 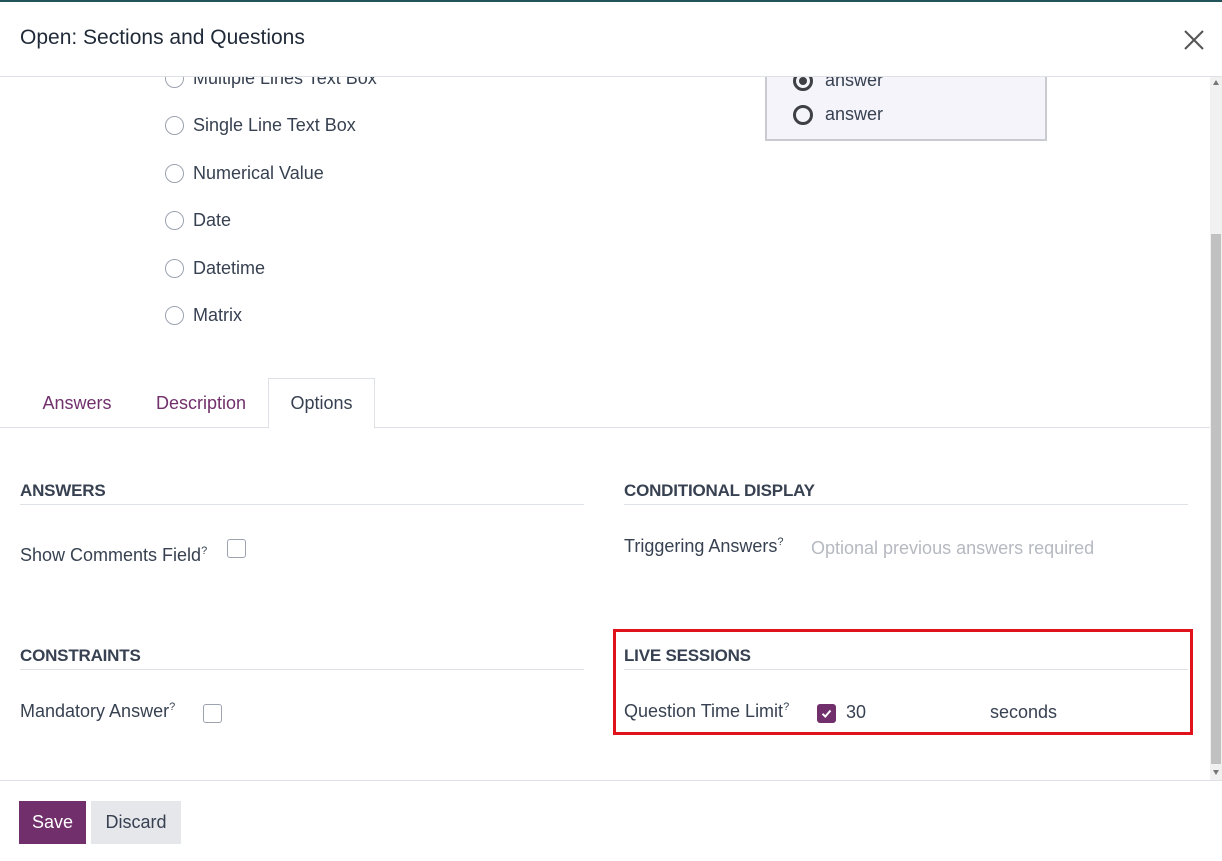 What do you see at coordinates (80, 655) in the screenshot?
I see `constraints-group-title: Constraints` at bounding box center [80, 655].